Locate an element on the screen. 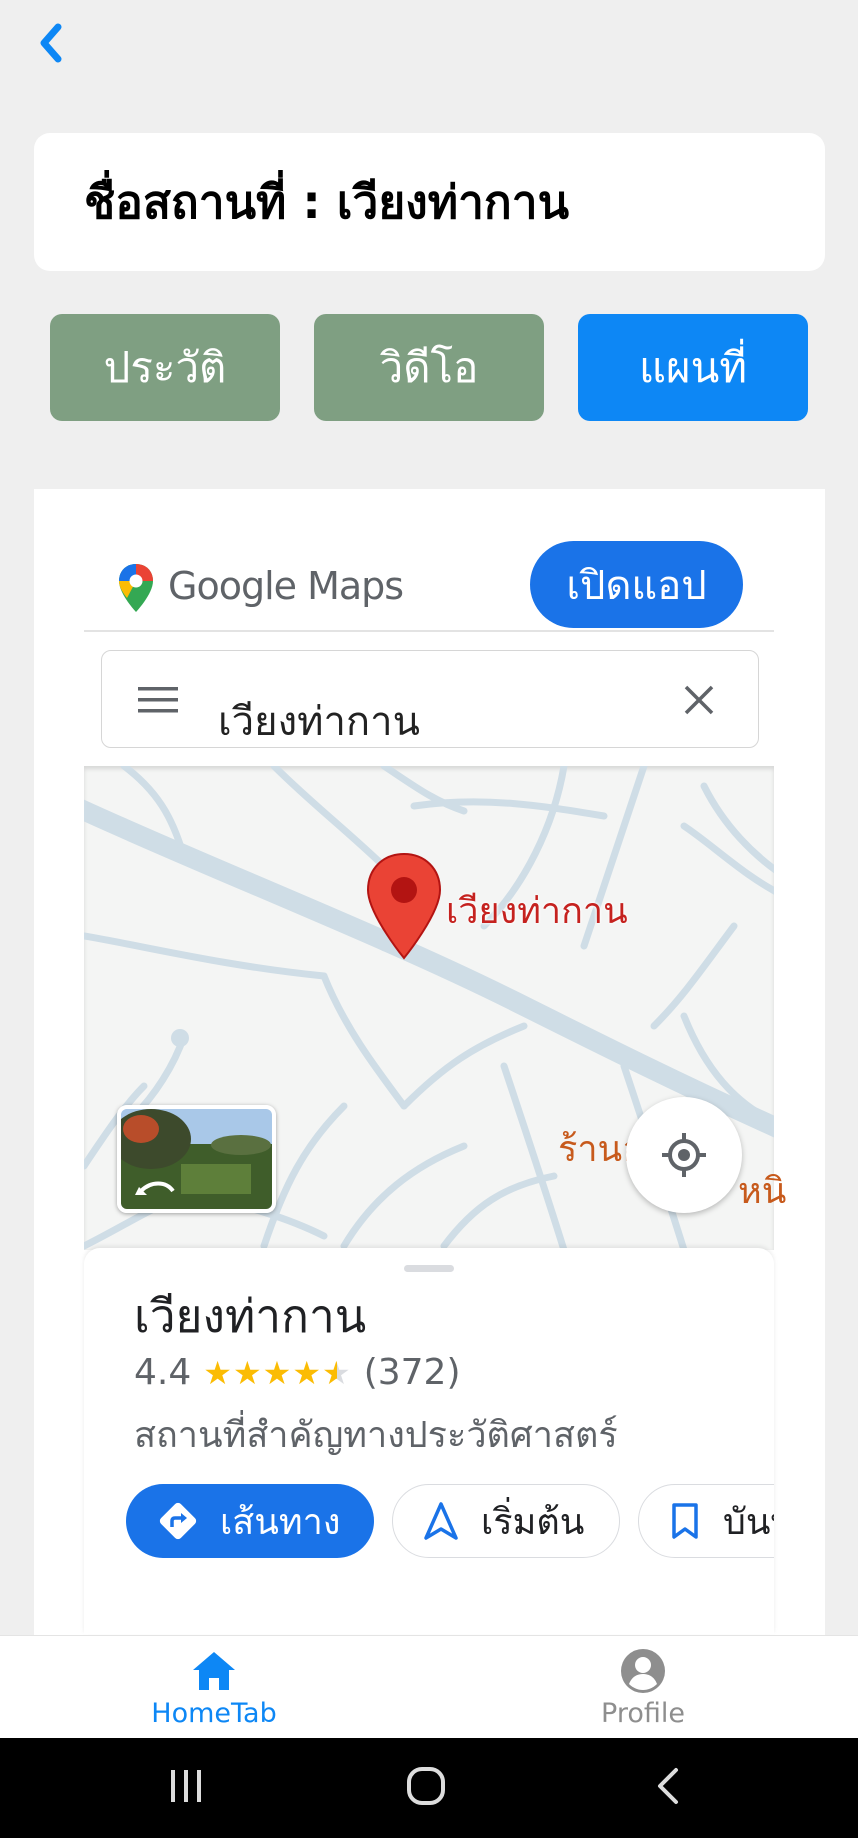 This screenshot has height=1838, width=858. location-pin-icon is located at coordinates (404, 907).